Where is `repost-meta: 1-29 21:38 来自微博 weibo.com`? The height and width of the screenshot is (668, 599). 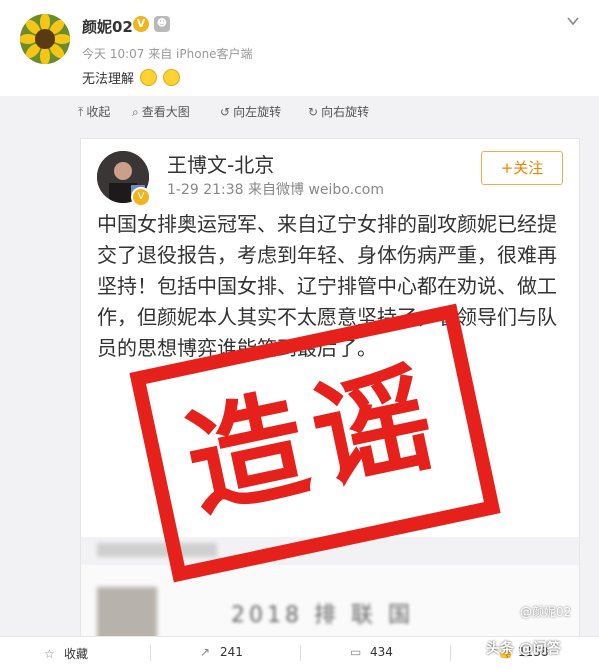
repost-meta: 1-29 21:38 来自微博 weibo.com is located at coordinates (275, 189).